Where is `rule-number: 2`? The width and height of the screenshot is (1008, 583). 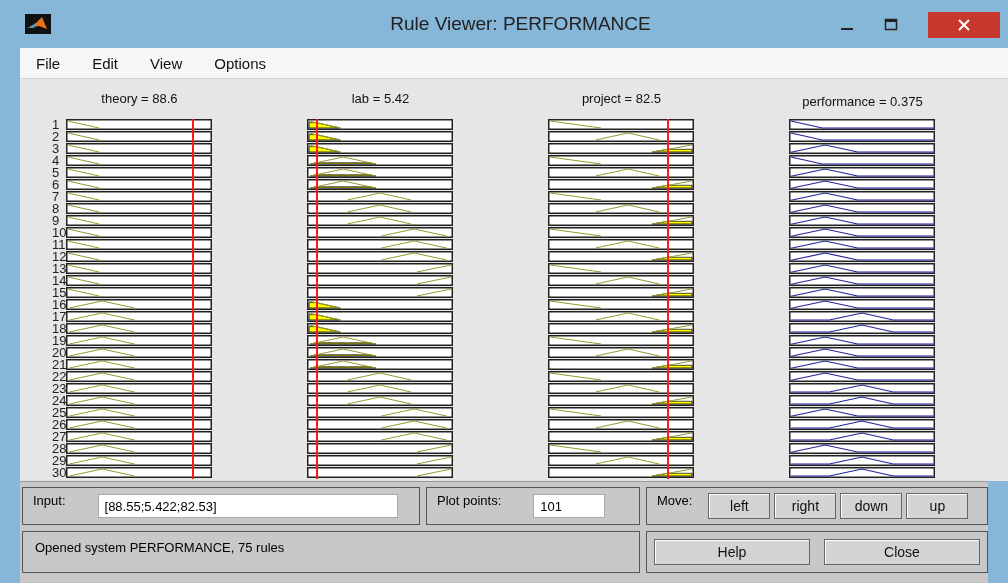 rule-number: 2 is located at coordinates (56, 137).